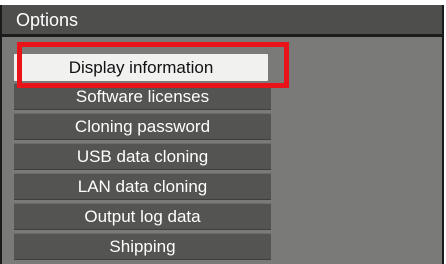 Image resolution: width=446 pixels, height=264 pixels. I want to click on menu-item-shipping: Shipping, so click(142, 246).